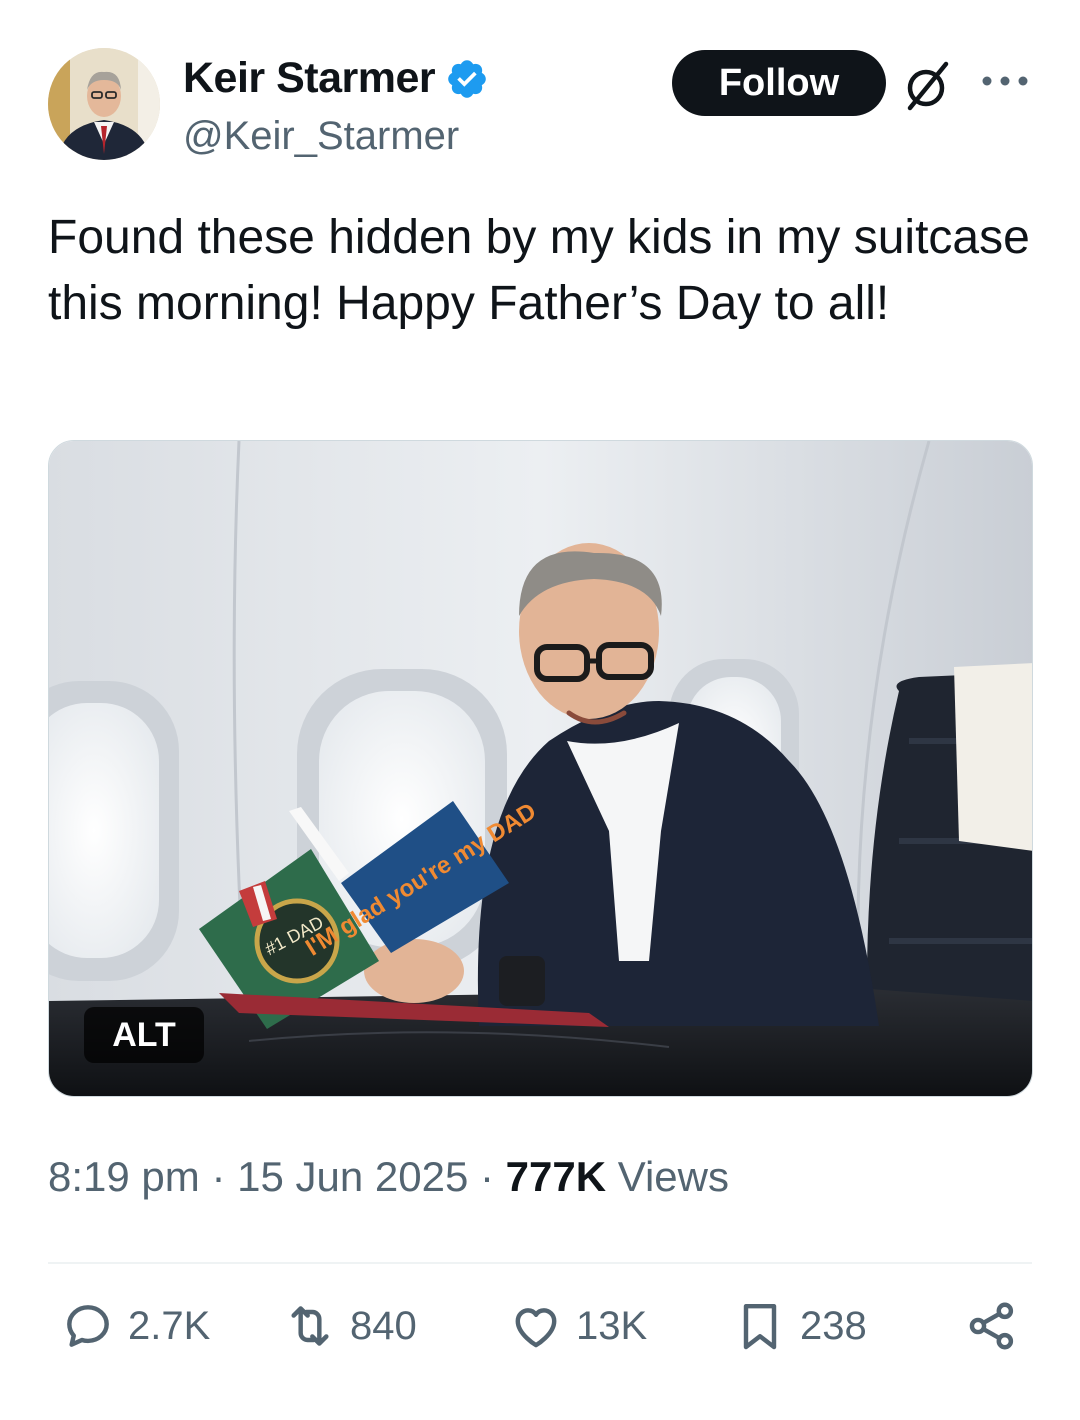 The width and height of the screenshot is (1080, 1420). What do you see at coordinates (124, 1176) in the screenshot?
I see `tweet-time: 8:19 pm` at bounding box center [124, 1176].